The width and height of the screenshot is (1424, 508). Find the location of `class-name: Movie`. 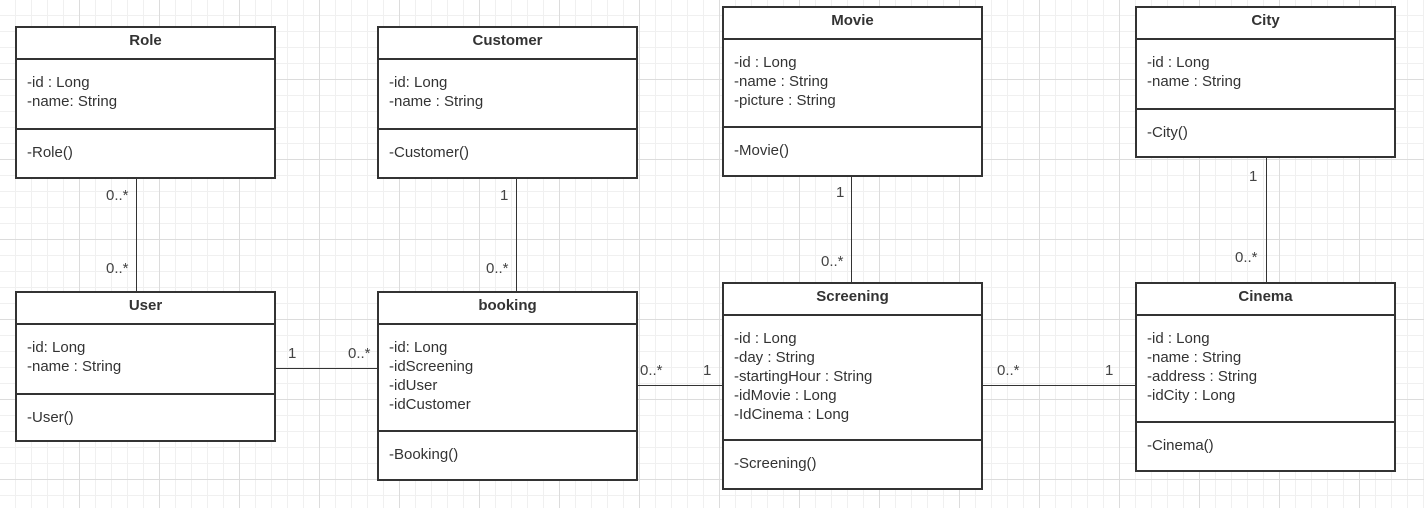

class-name: Movie is located at coordinates (852, 24).